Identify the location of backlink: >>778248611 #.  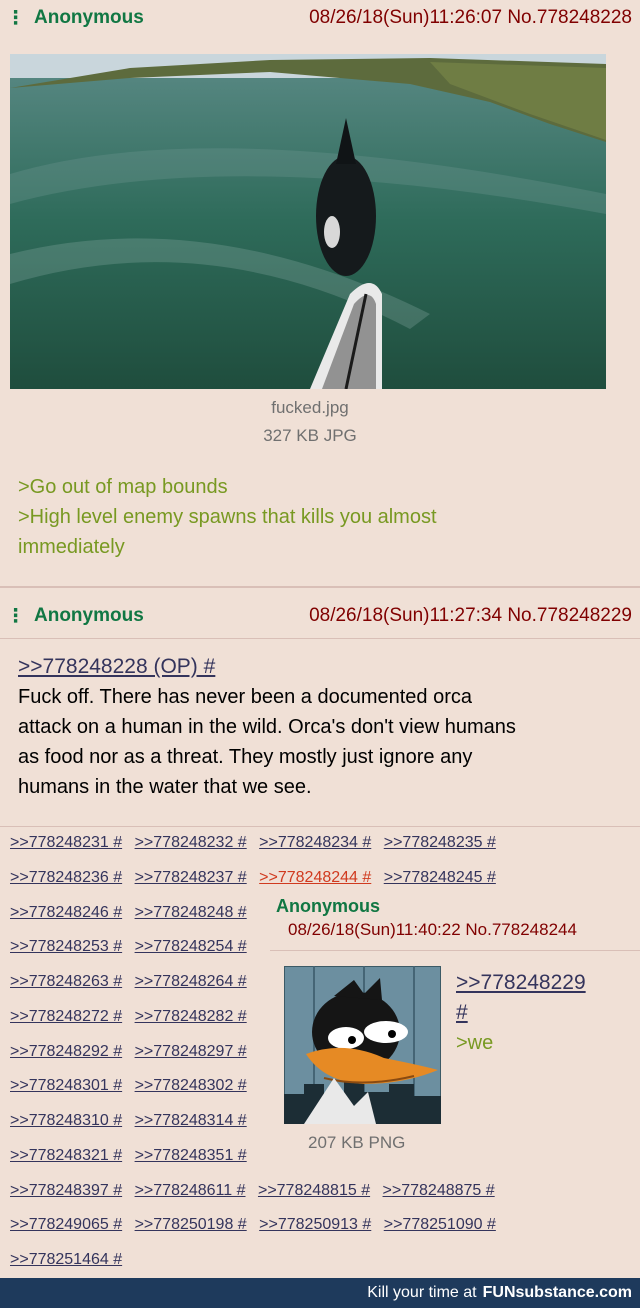
(190, 1190).